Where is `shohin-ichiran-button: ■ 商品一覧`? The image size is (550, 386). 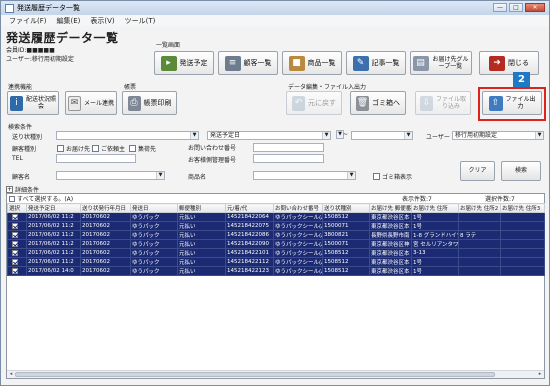
shohin-ichiran-button: ■ 商品一覧 is located at coordinates (312, 63).